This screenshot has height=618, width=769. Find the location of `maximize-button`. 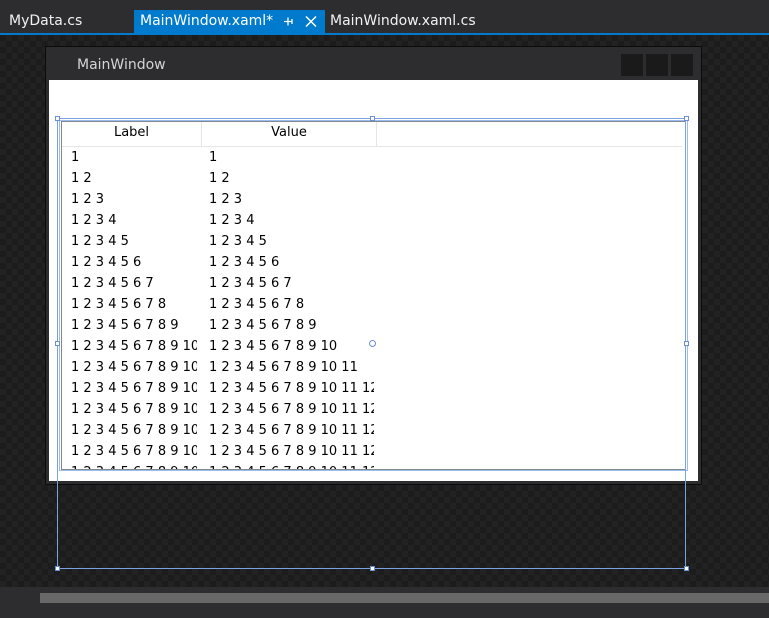

maximize-button is located at coordinates (657, 65).